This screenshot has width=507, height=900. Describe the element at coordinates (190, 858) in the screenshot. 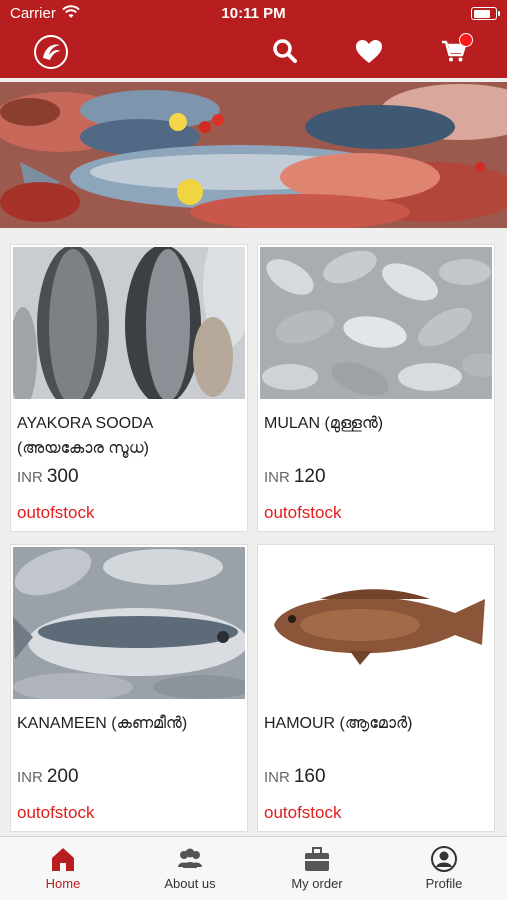

I see `group-icon` at that location.